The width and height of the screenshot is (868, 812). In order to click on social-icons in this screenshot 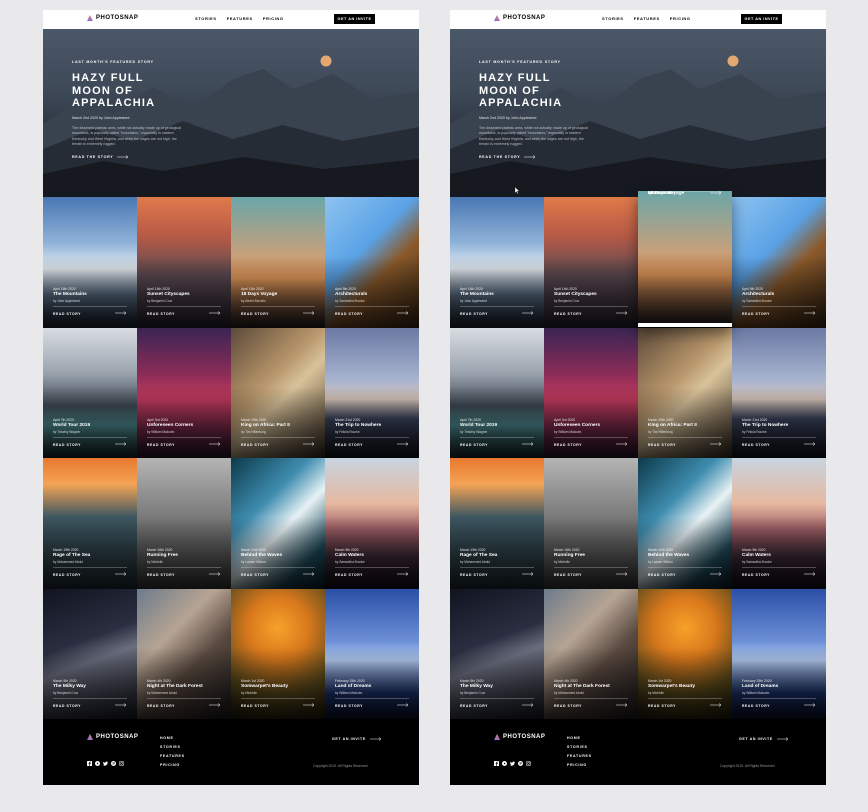, I will do `click(512, 763)`.